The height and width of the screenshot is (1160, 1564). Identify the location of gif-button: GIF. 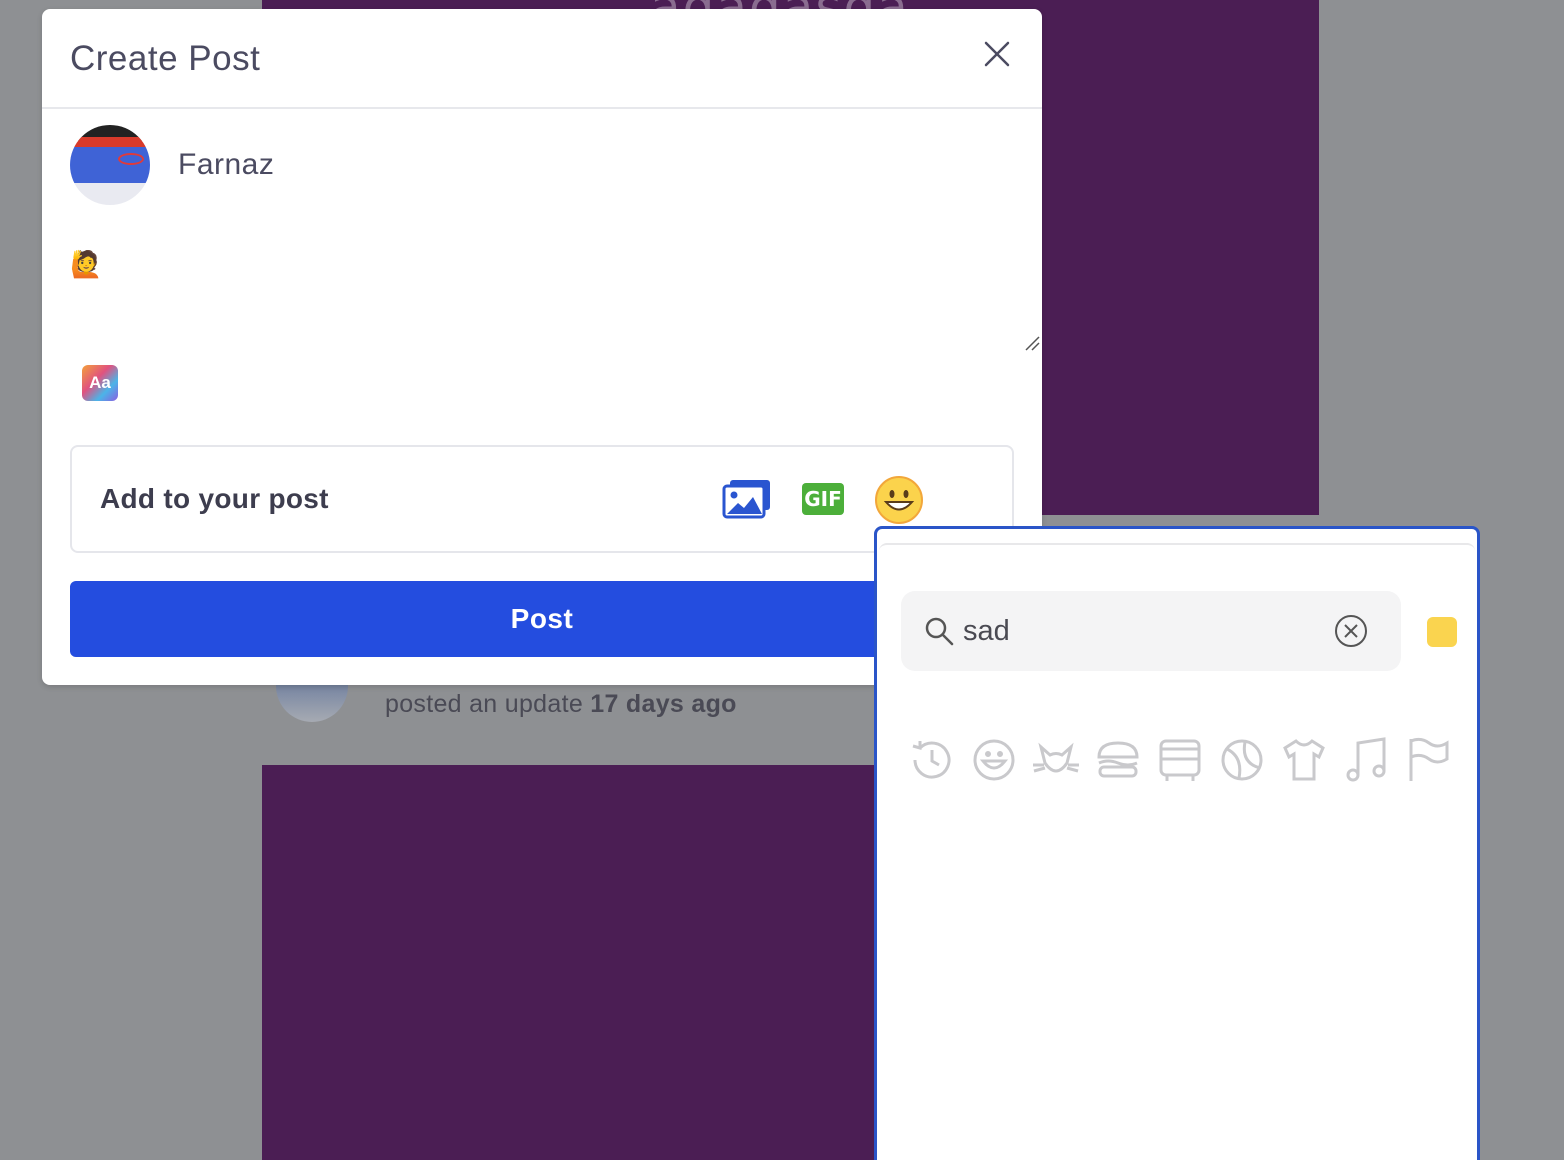
(823, 499).